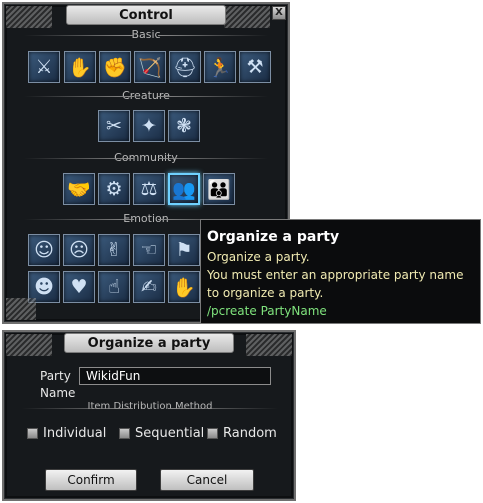 The image size is (483, 503). I want to click on sequential-option-label: Sequential, so click(170, 433).